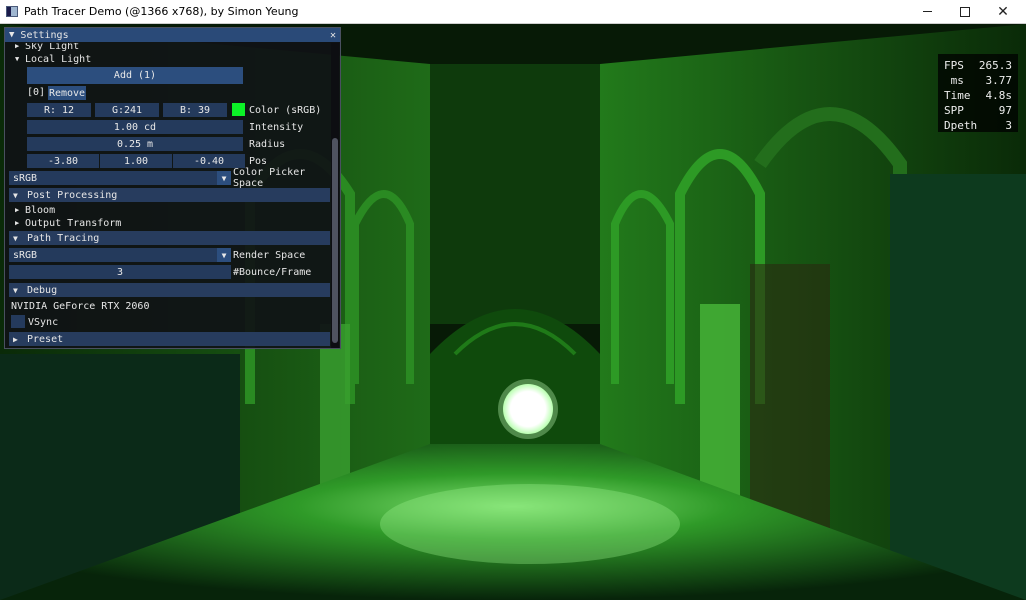  What do you see at coordinates (927, 12) in the screenshot?
I see `minimize-button` at bounding box center [927, 12].